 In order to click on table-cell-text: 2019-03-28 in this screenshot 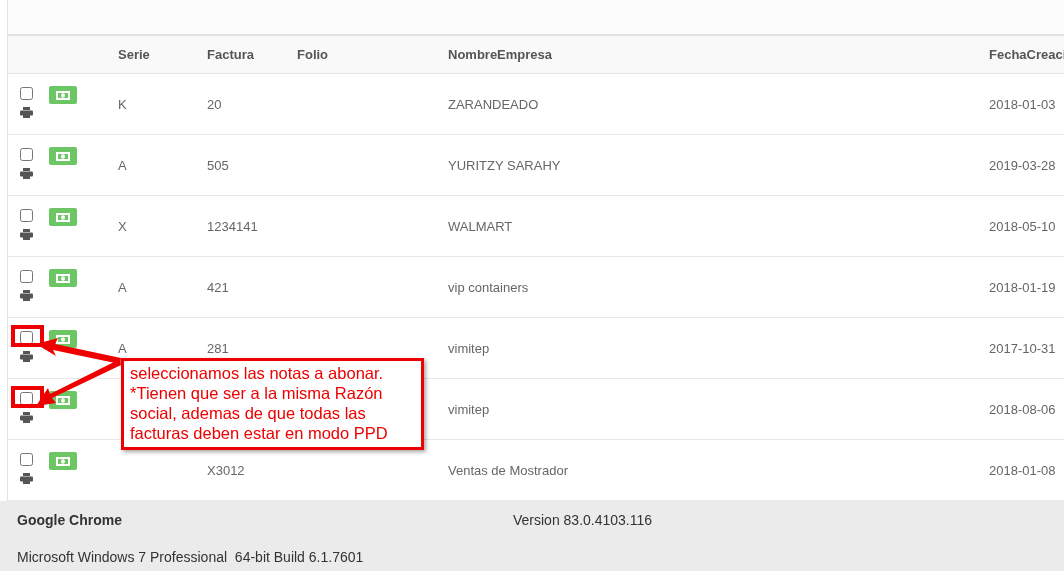, I will do `click(1022, 165)`.